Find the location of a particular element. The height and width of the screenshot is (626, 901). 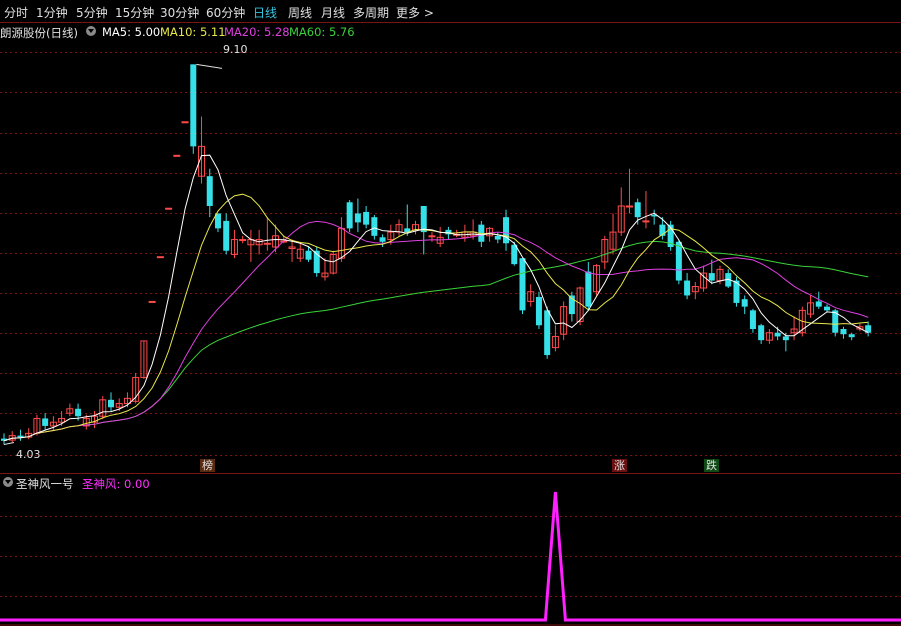

marker-die: 跌 is located at coordinates (711, 465).